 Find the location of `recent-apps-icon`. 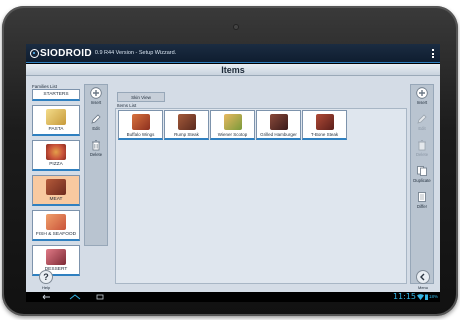

recent-apps-icon is located at coordinates (100, 297).